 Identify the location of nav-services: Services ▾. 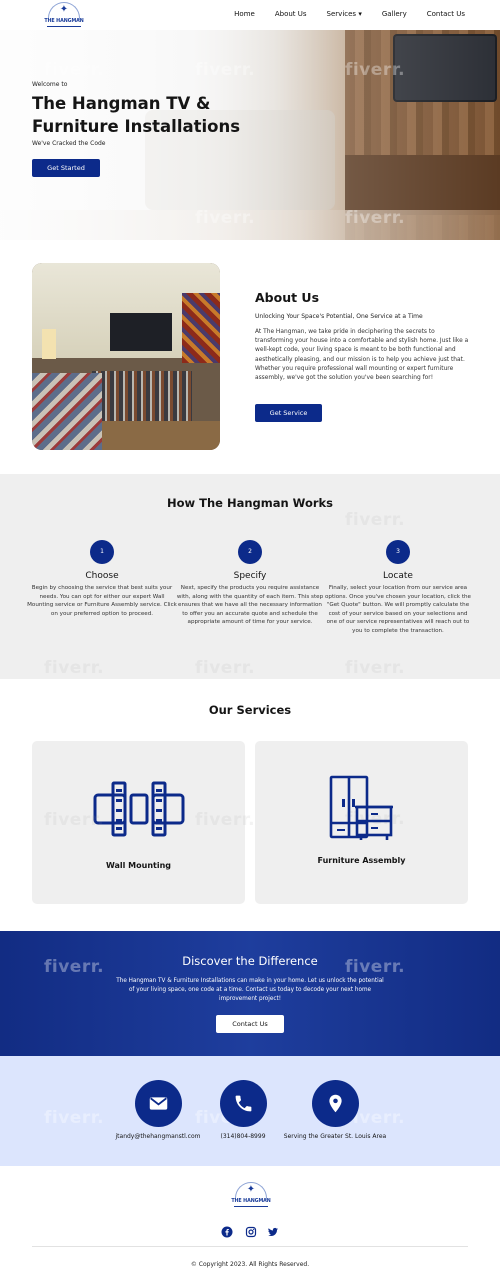
(344, 14).